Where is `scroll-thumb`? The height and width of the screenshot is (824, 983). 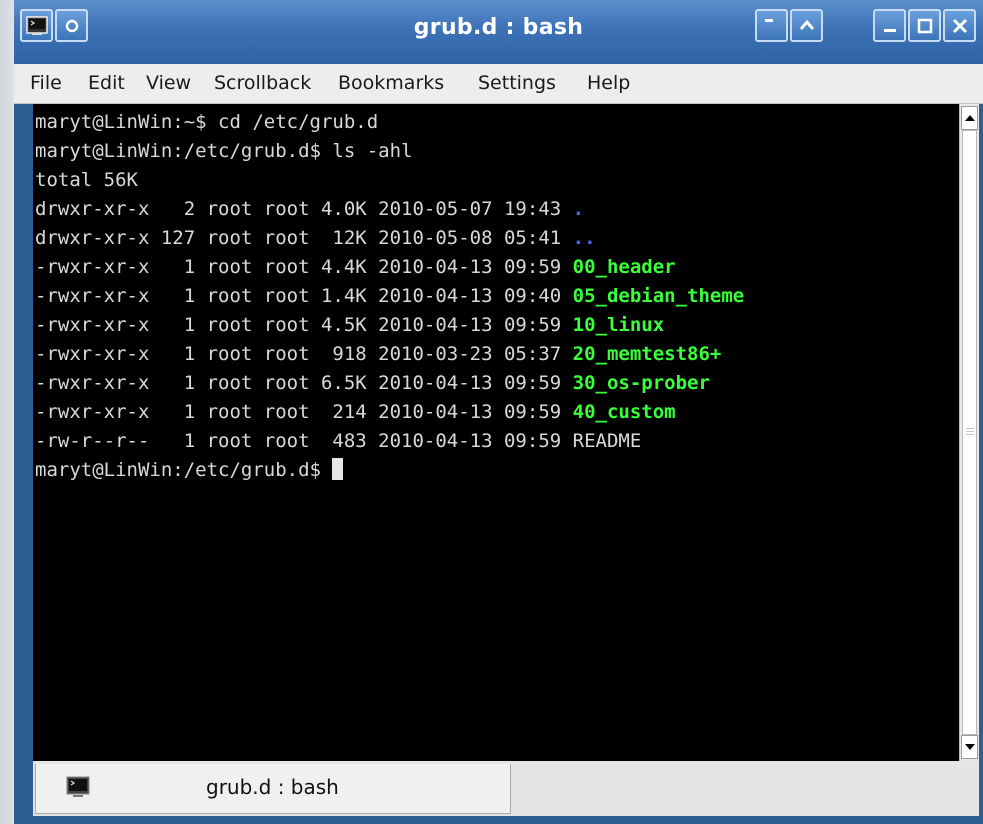 scroll-thumb is located at coordinates (969, 432).